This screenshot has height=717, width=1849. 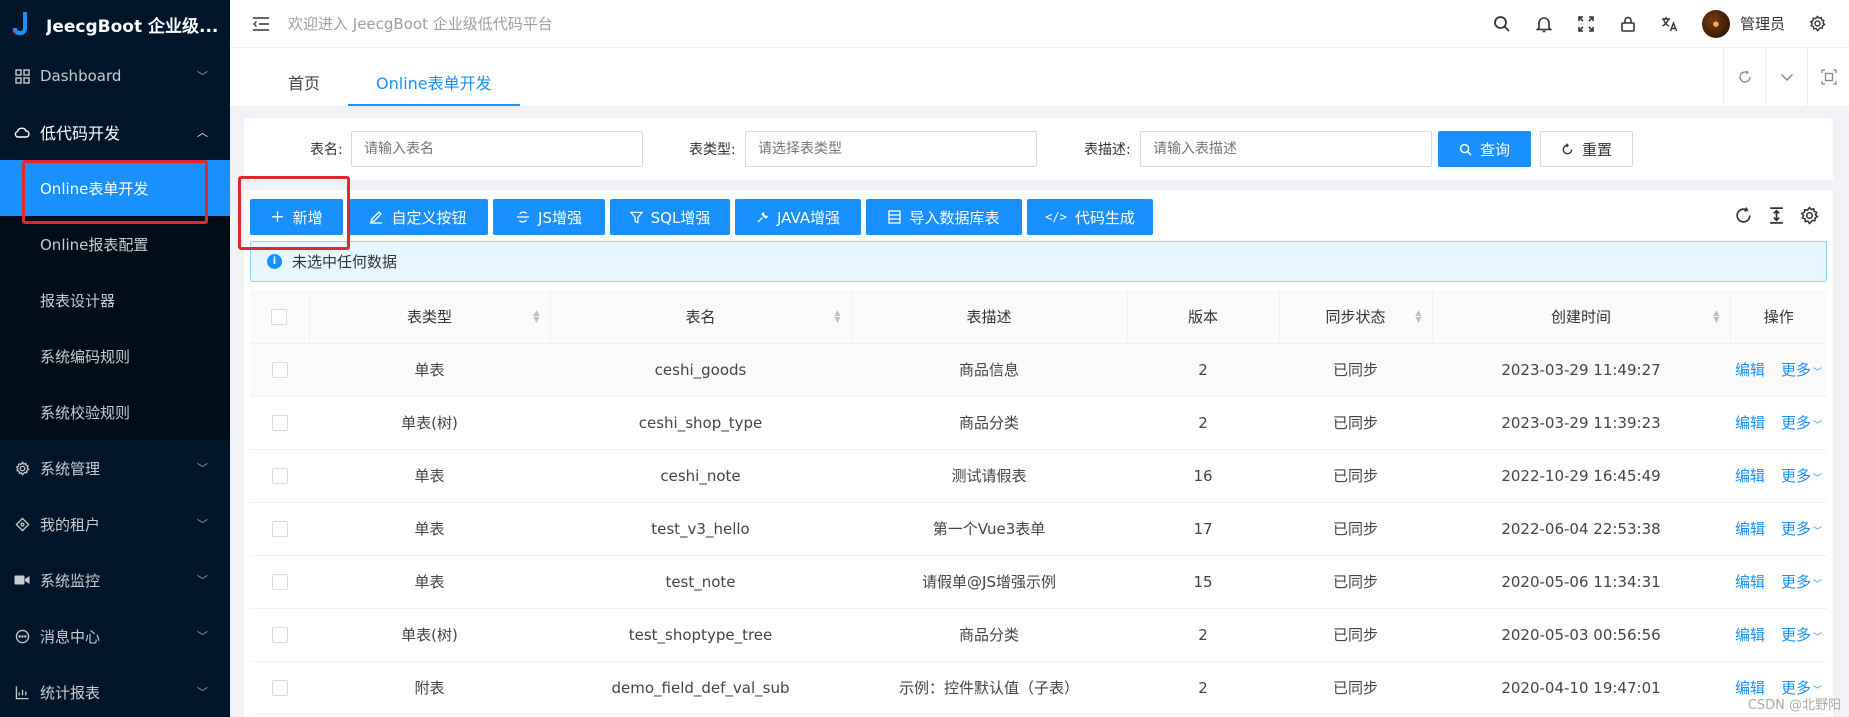 I want to click on submenu-item-online-report: Online报表配置, so click(x=115, y=244).